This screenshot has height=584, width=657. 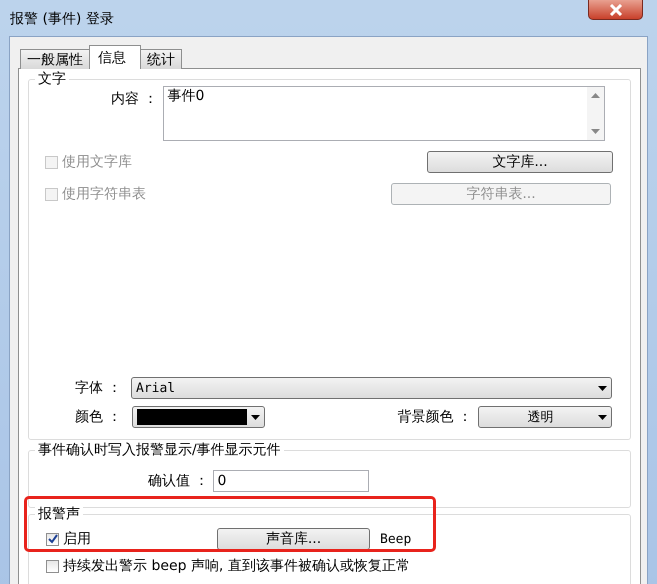 What do you see at coordinates (371, 388) in the screenshot?
I see `font-dropdown: Arial` at bounding box center [371, 388].